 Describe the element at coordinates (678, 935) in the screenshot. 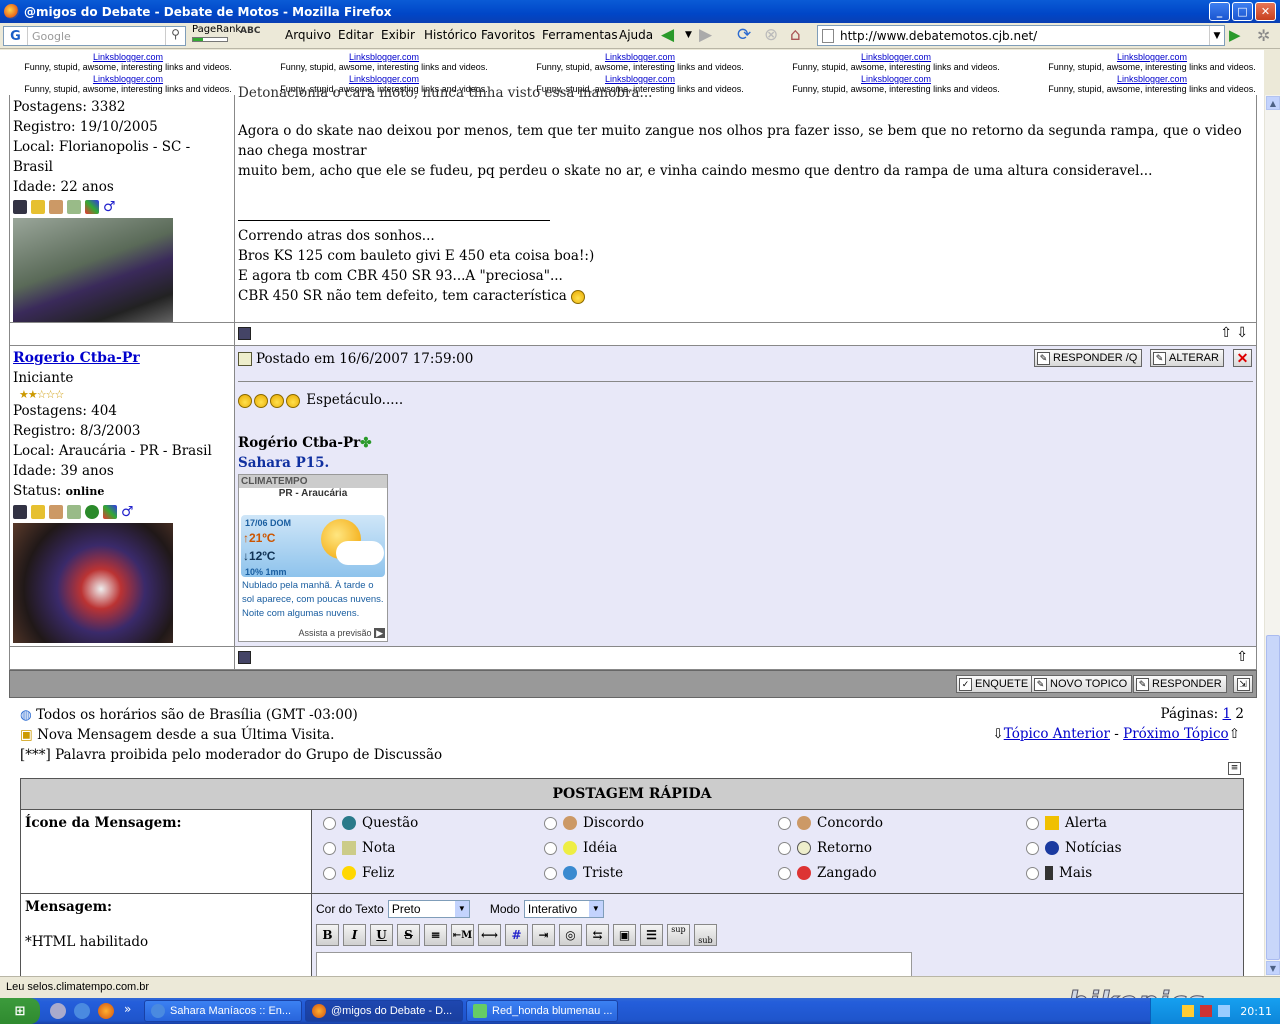

I see `superscript-button: sup` at that location.